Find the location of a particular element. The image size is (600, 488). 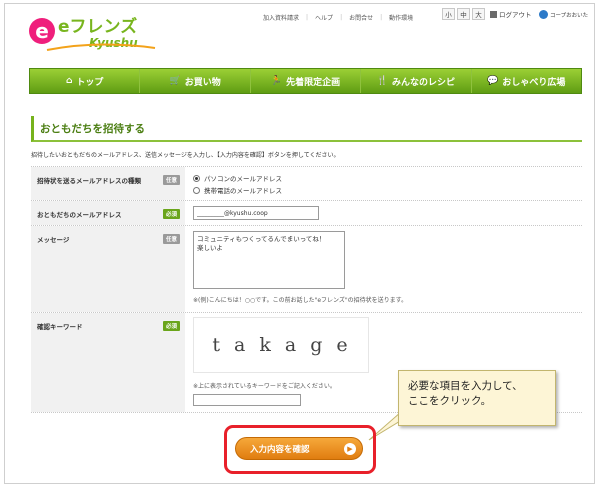

nav-recipe: 🍴 みんなのレシピ is located at coordinates (416, 81).